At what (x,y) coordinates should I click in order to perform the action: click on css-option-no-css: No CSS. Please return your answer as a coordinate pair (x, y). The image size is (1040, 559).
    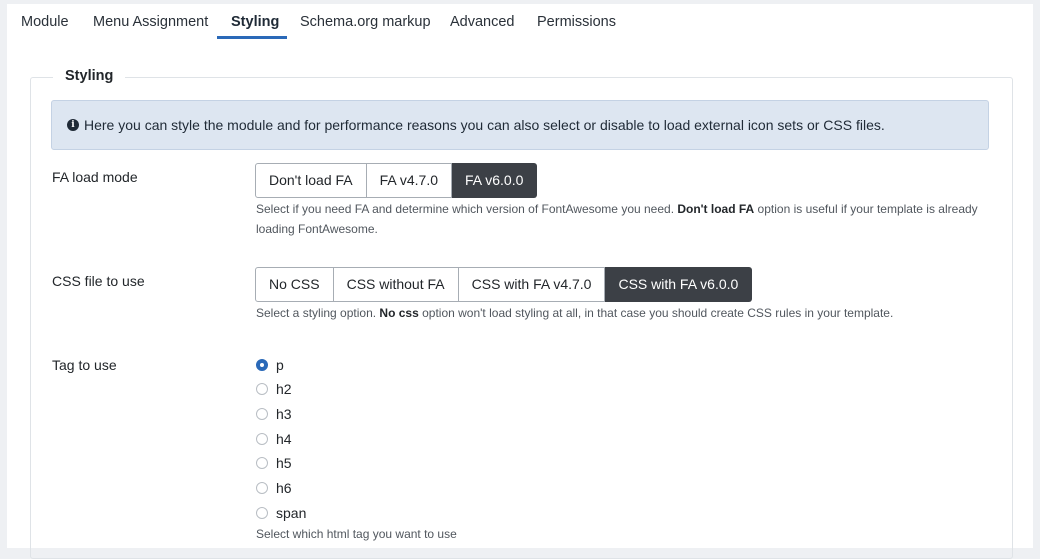
    Looking at the image, I should click on (294, 284).